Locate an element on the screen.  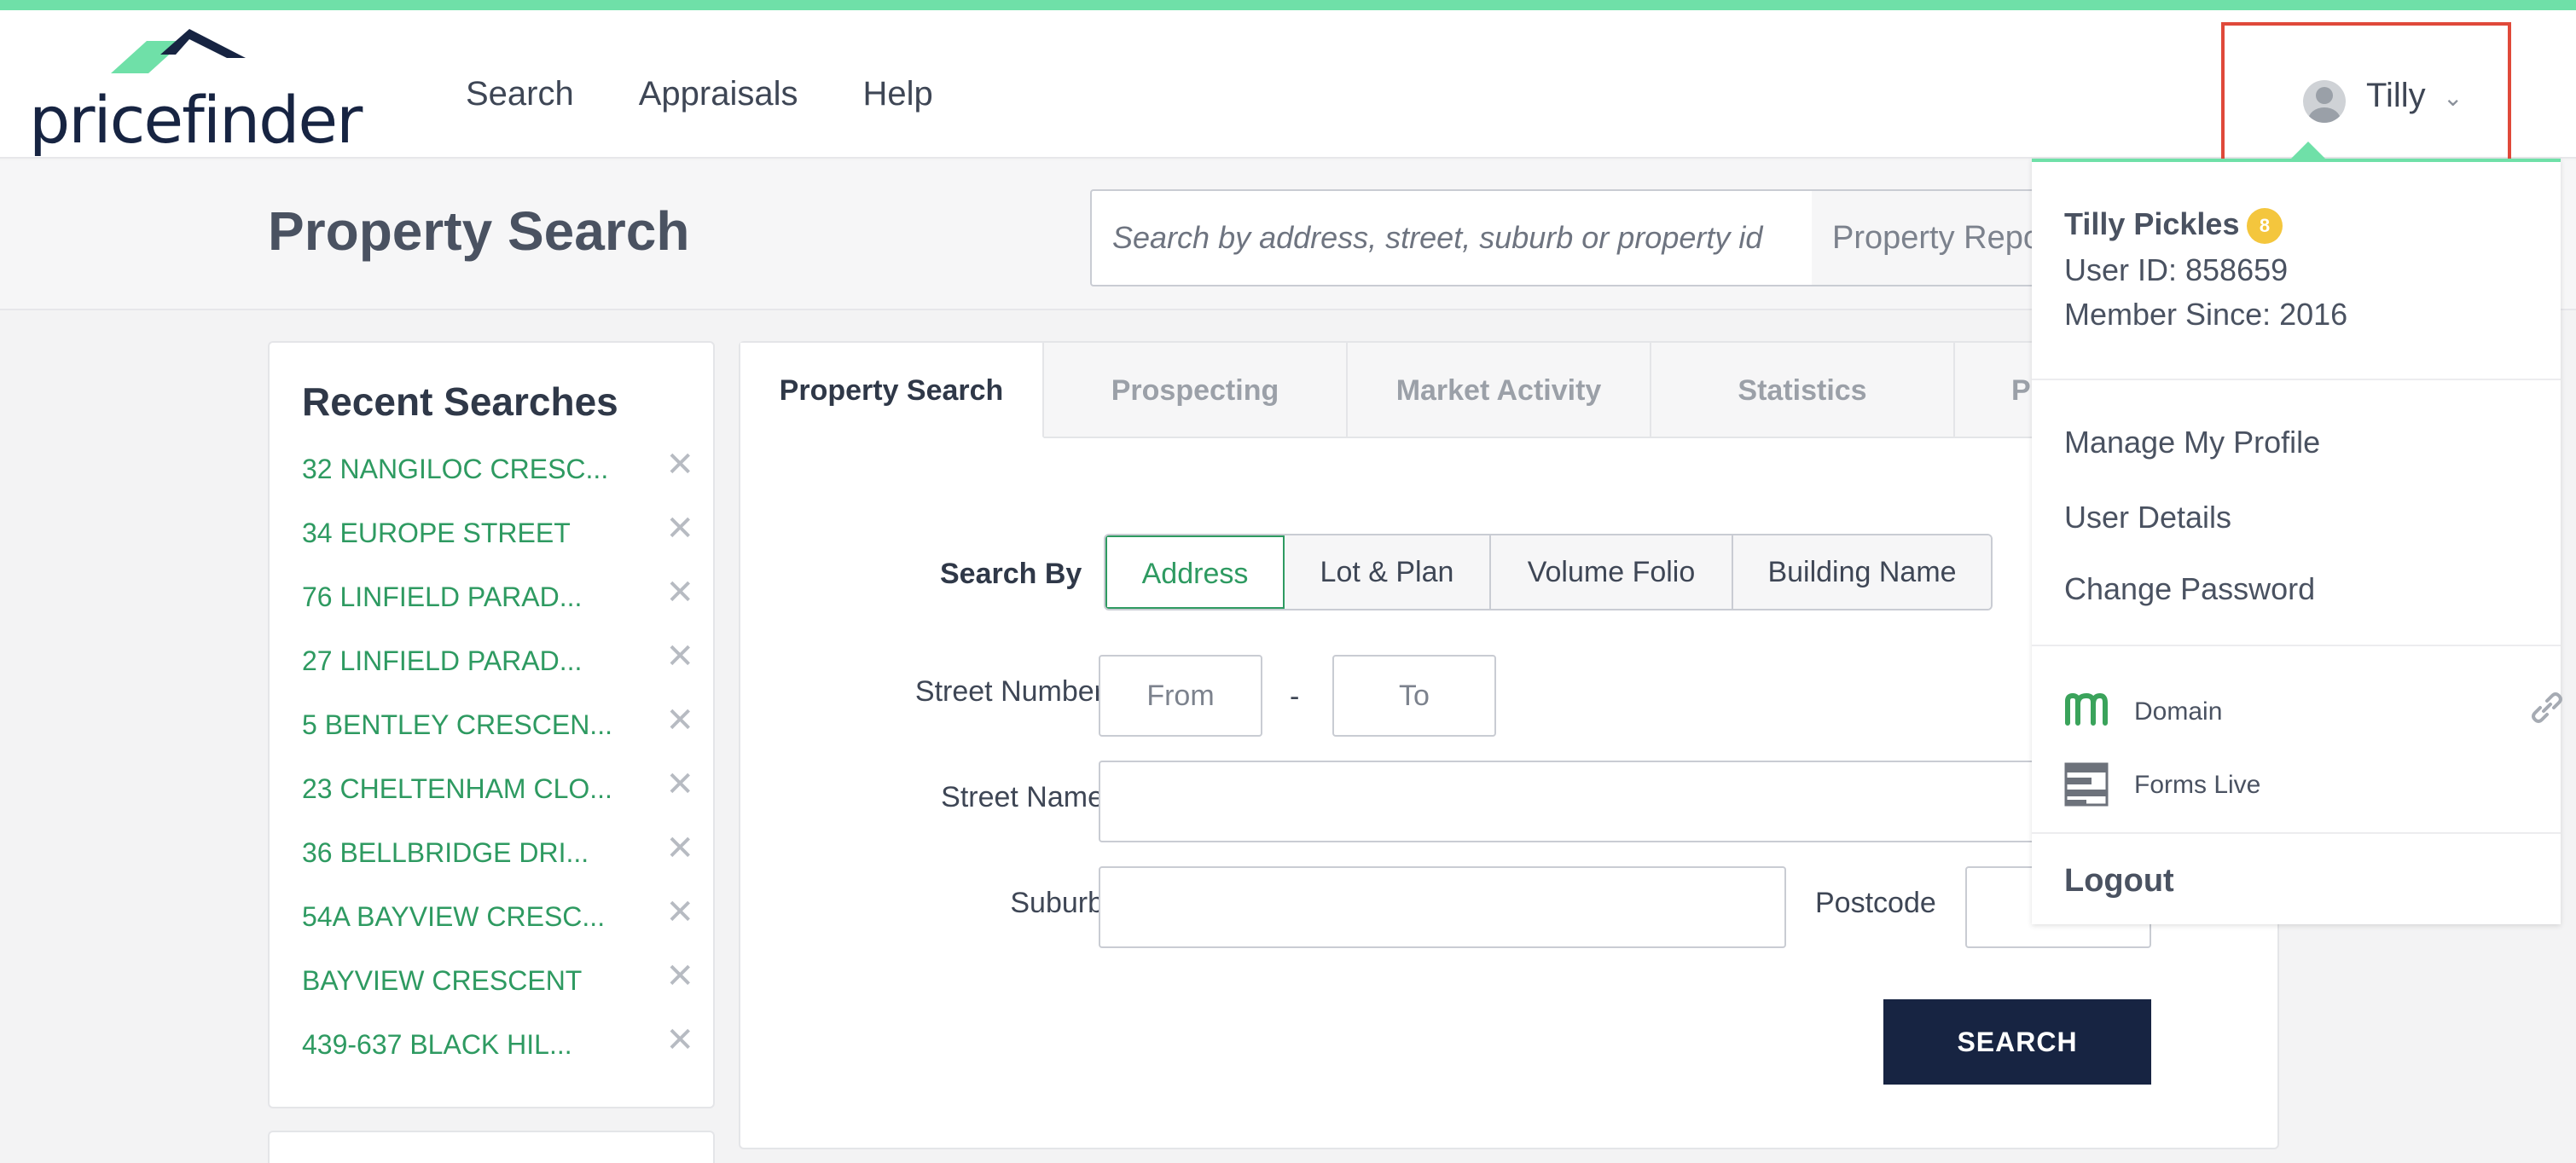
list-item: 76 LINFIELD PARAD... ✕ is located at coordinates (498, 605).